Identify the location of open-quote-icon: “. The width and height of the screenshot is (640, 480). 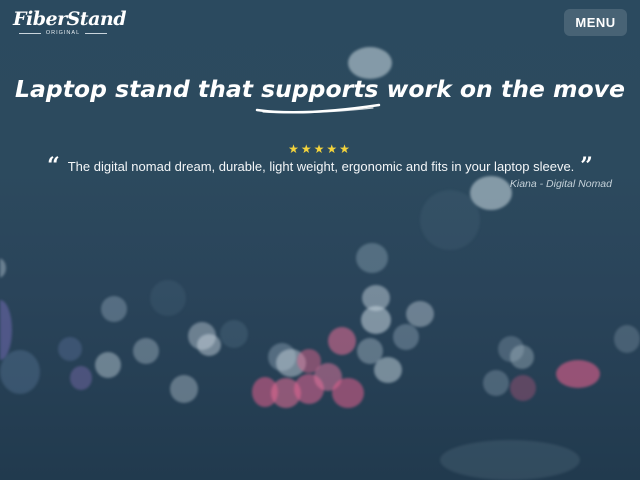
(53, 166).